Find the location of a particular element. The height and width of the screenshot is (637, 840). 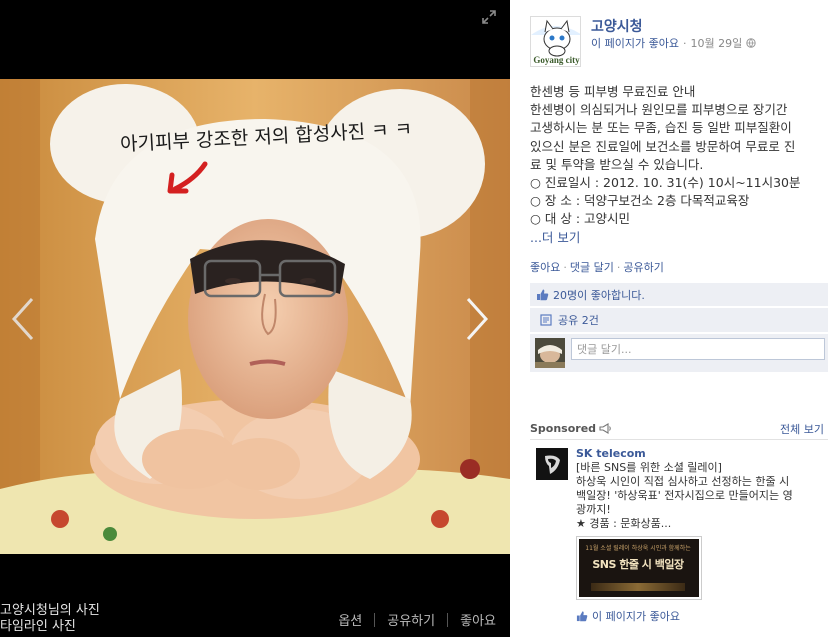

ad-body-line: [바른 SNS를 위한 소셜 릴레이] is located at coordinates (649, 467).